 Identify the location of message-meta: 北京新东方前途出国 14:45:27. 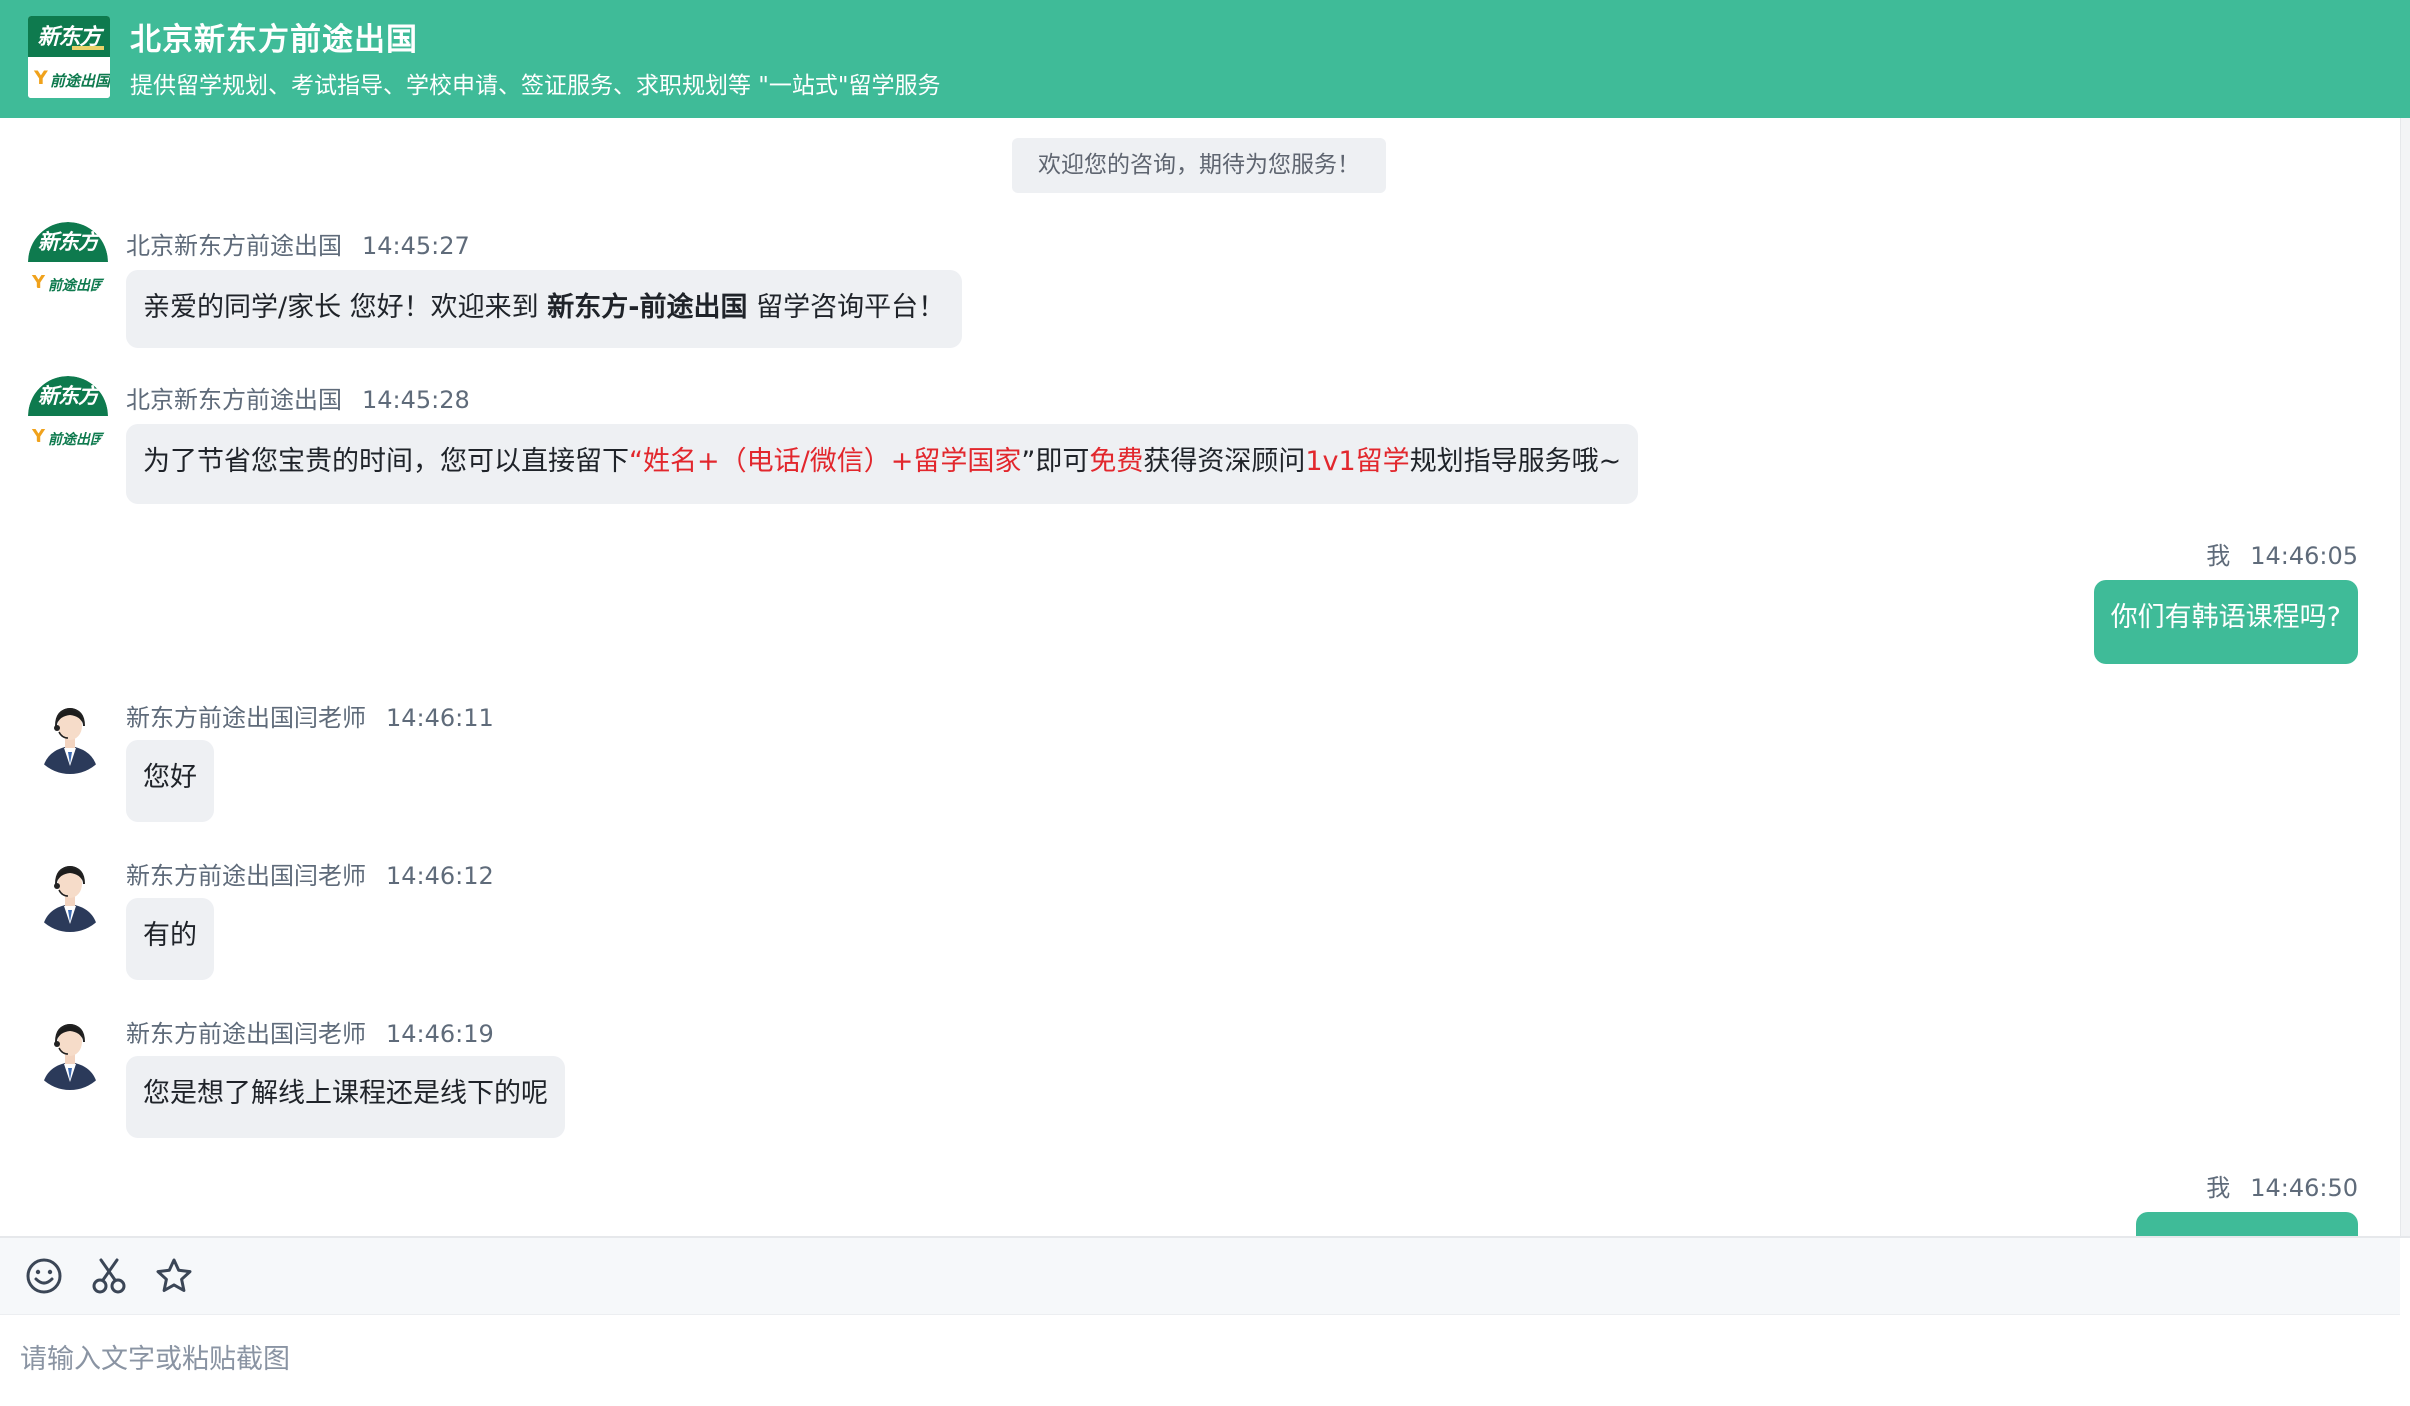
(298, 243).